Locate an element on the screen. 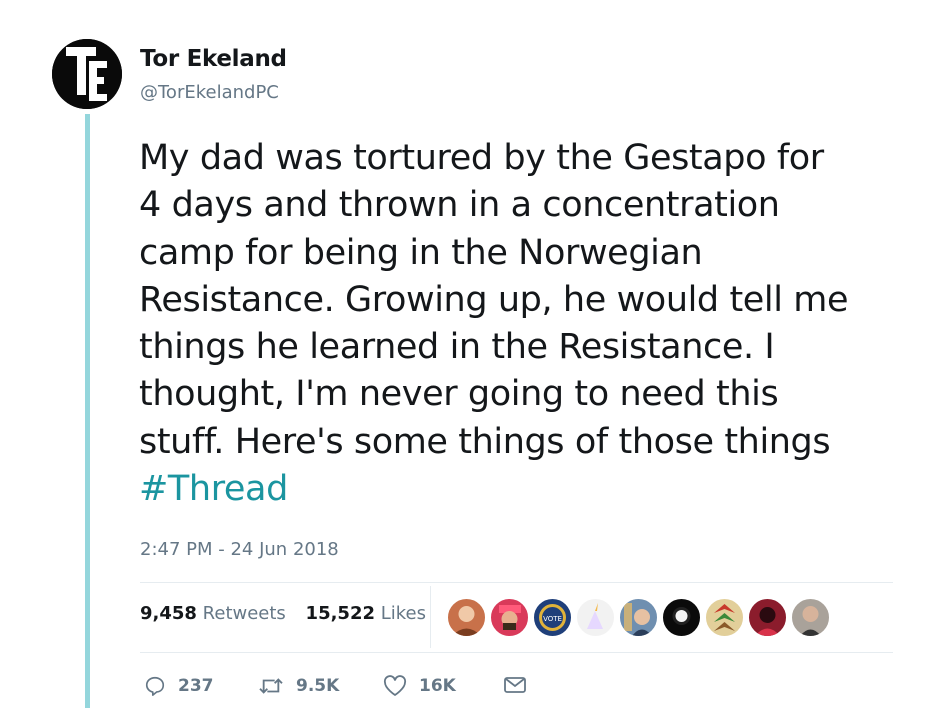  retweets-count: 9,458 is located at coordinates (168, 613).